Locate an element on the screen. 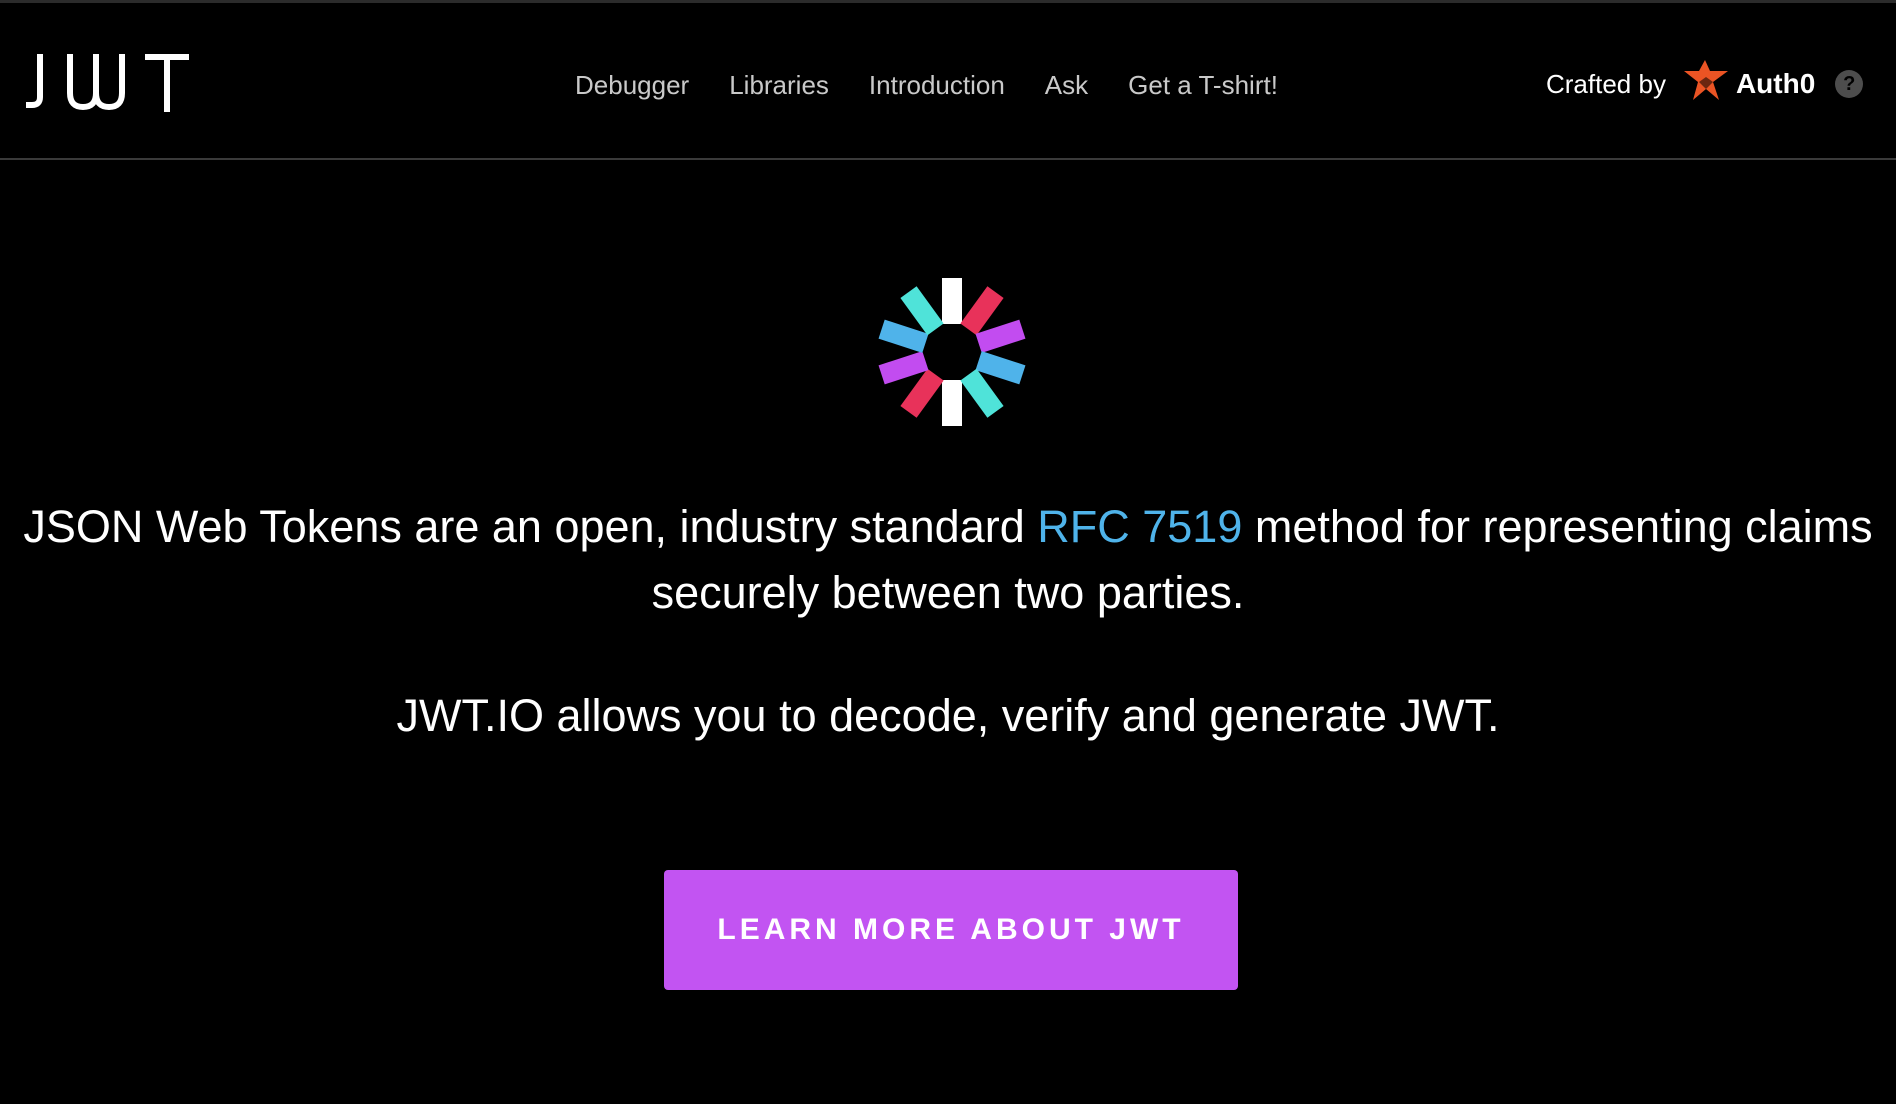 The height and width of the screenshot is (1104, 1896). crafted-by: Crafted by Auth0 ? is located at coordinates (1705, 84).